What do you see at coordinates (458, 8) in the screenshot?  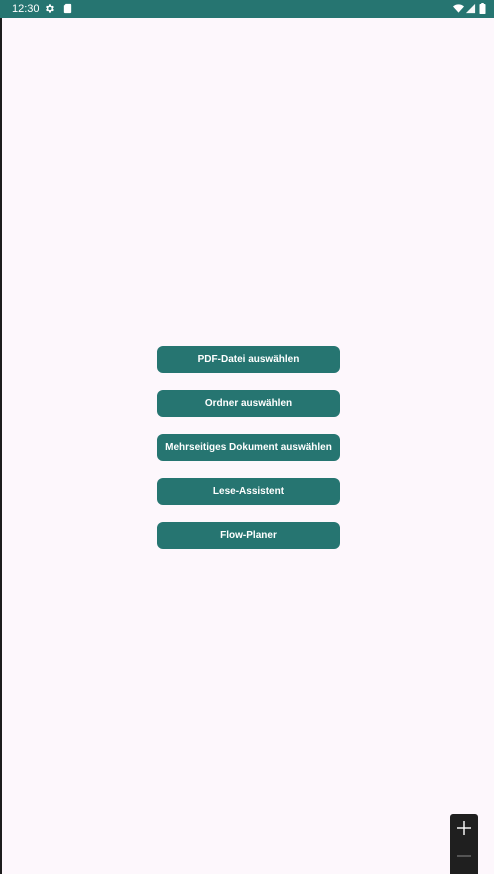 I see `wifi-icon` at bounding box center [458, 8].